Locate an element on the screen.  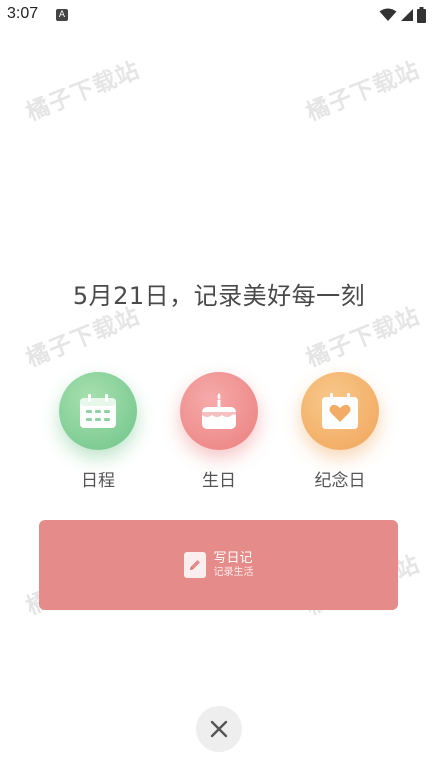
write-diary-title: 写日记 is located at coordinates (233, 558).